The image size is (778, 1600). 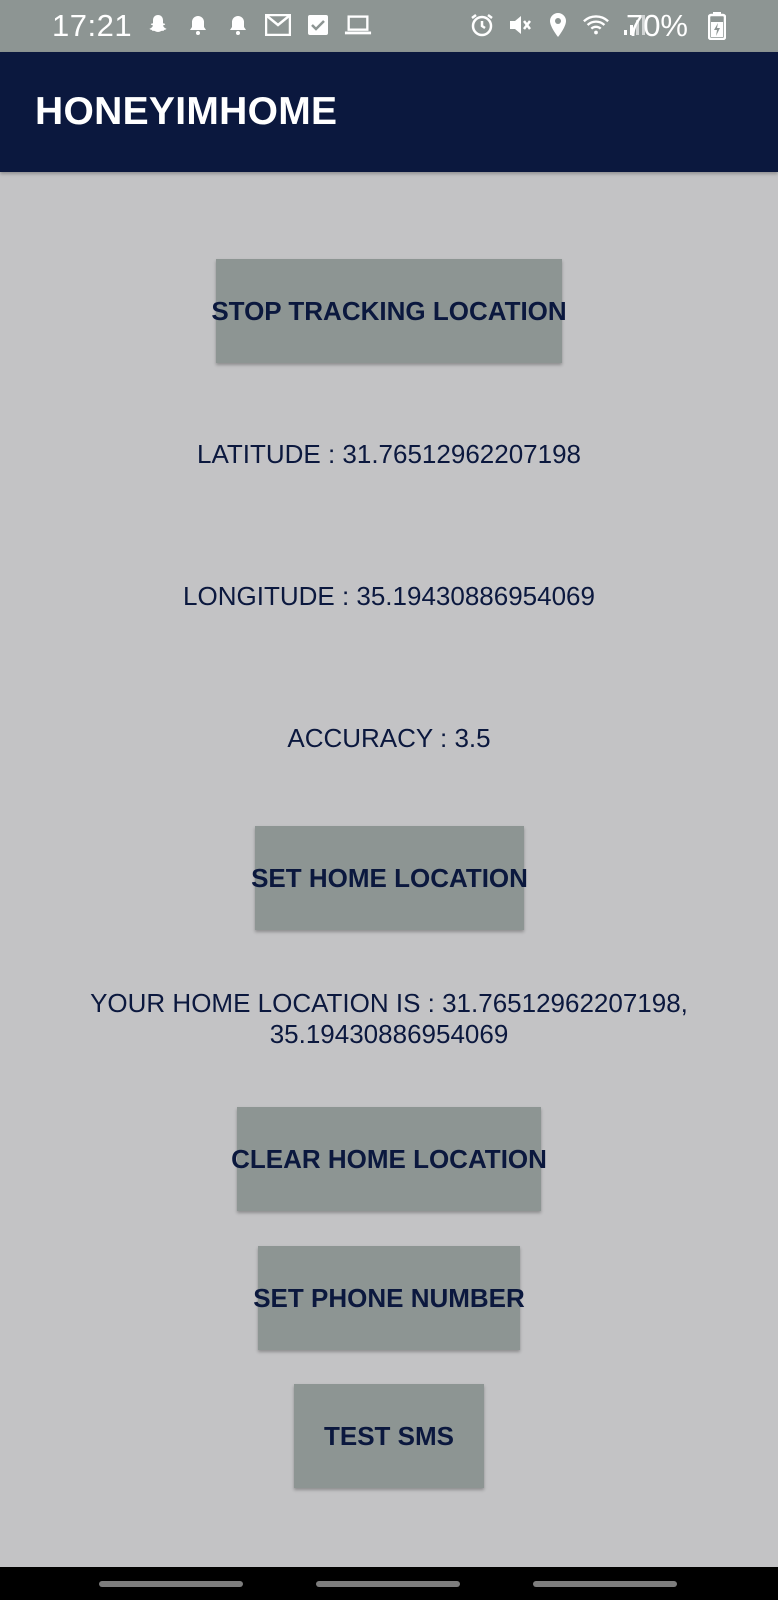 I want to click on app-bar: HONEYIMHOME, so click(x=389, y=112).